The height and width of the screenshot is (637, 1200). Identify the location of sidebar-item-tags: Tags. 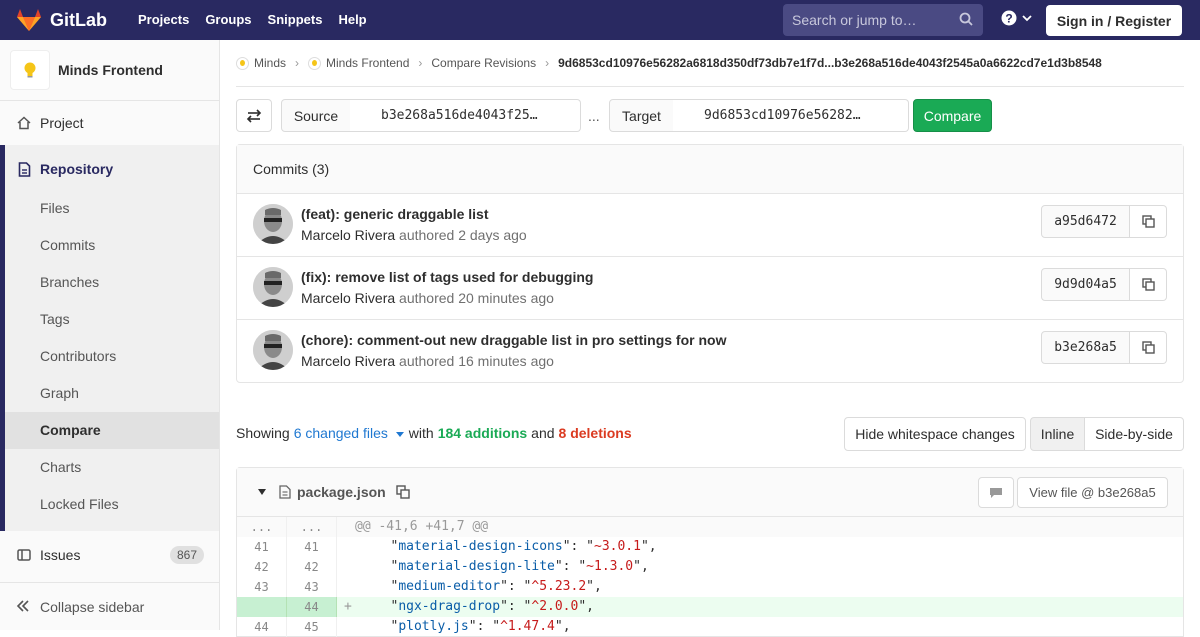
(55, 319).